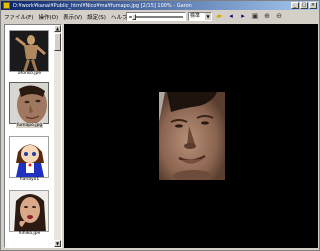  I want to click on minimize-button: _, so click(295, 5).